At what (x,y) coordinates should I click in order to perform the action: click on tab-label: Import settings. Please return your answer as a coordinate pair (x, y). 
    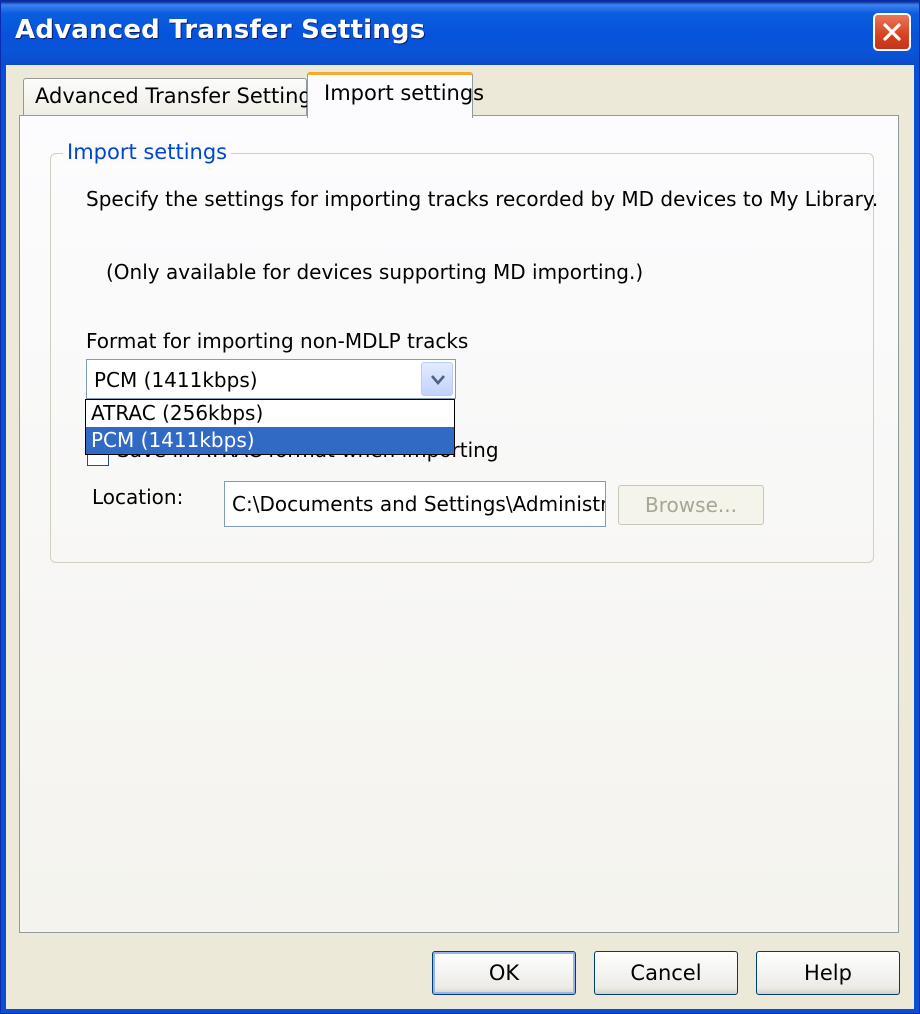
    Looking at the image, I should click on (404, 93).